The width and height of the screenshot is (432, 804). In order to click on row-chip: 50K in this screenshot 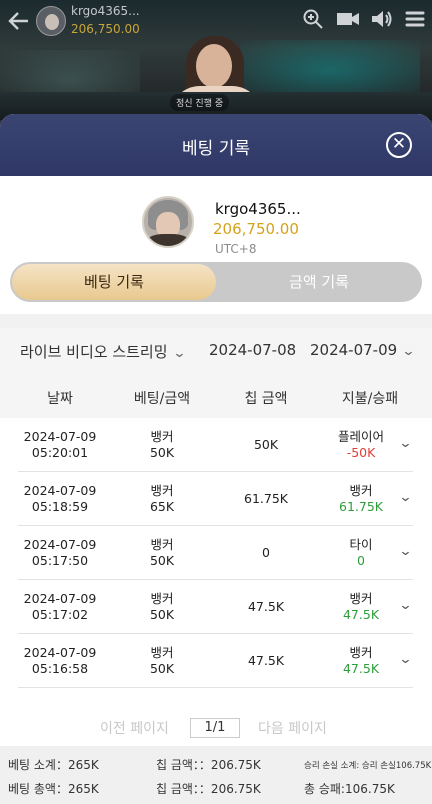, I will do `click(266, 444)`.